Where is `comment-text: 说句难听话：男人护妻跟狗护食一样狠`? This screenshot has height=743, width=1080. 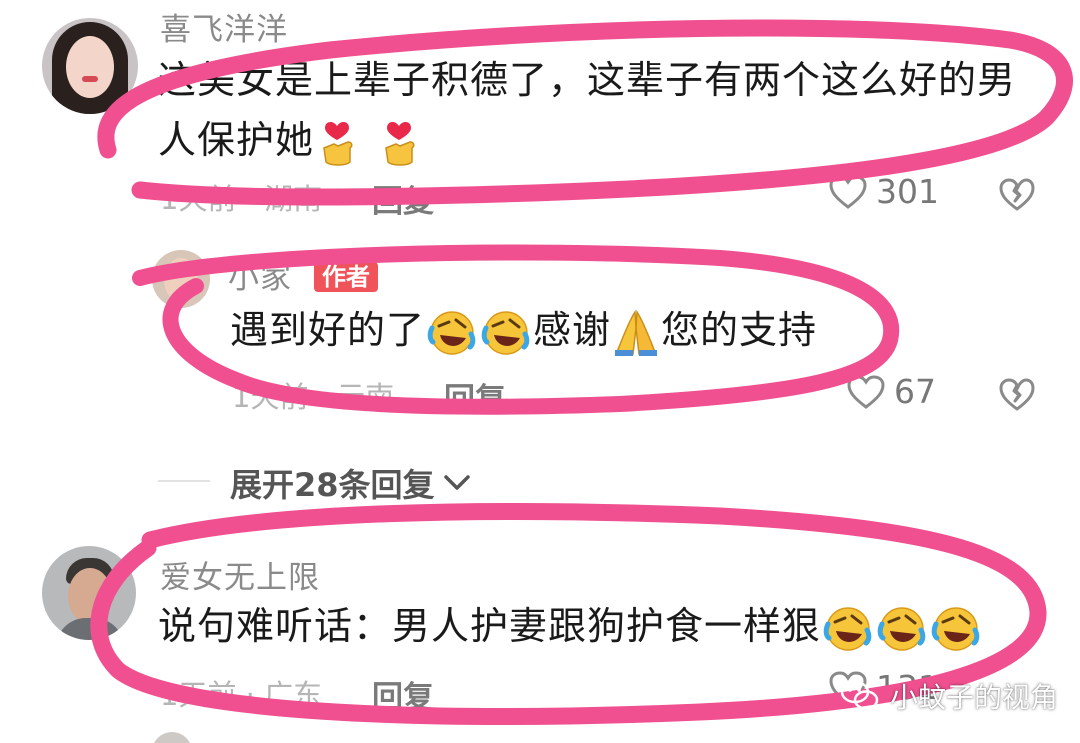
comment-text: 说句难听话：男人护妻跟狗护食一样狠 is located at coordinates (598, 626).